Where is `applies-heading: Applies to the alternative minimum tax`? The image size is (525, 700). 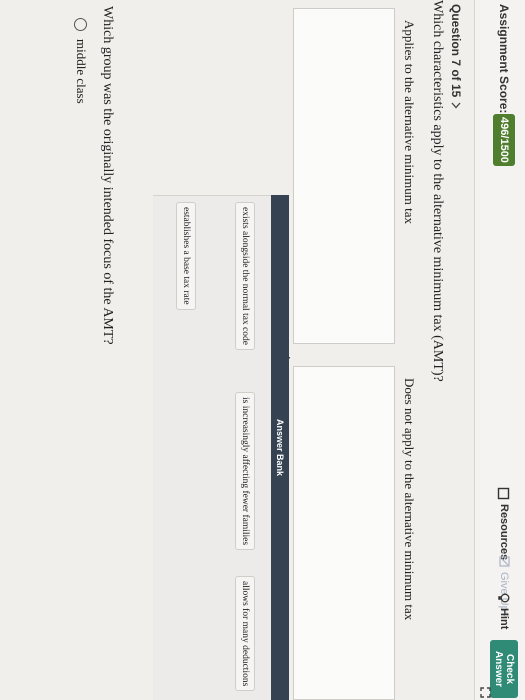 applies-heading: Applies to the alternative minimum tax is located at coordinates (409, 122).